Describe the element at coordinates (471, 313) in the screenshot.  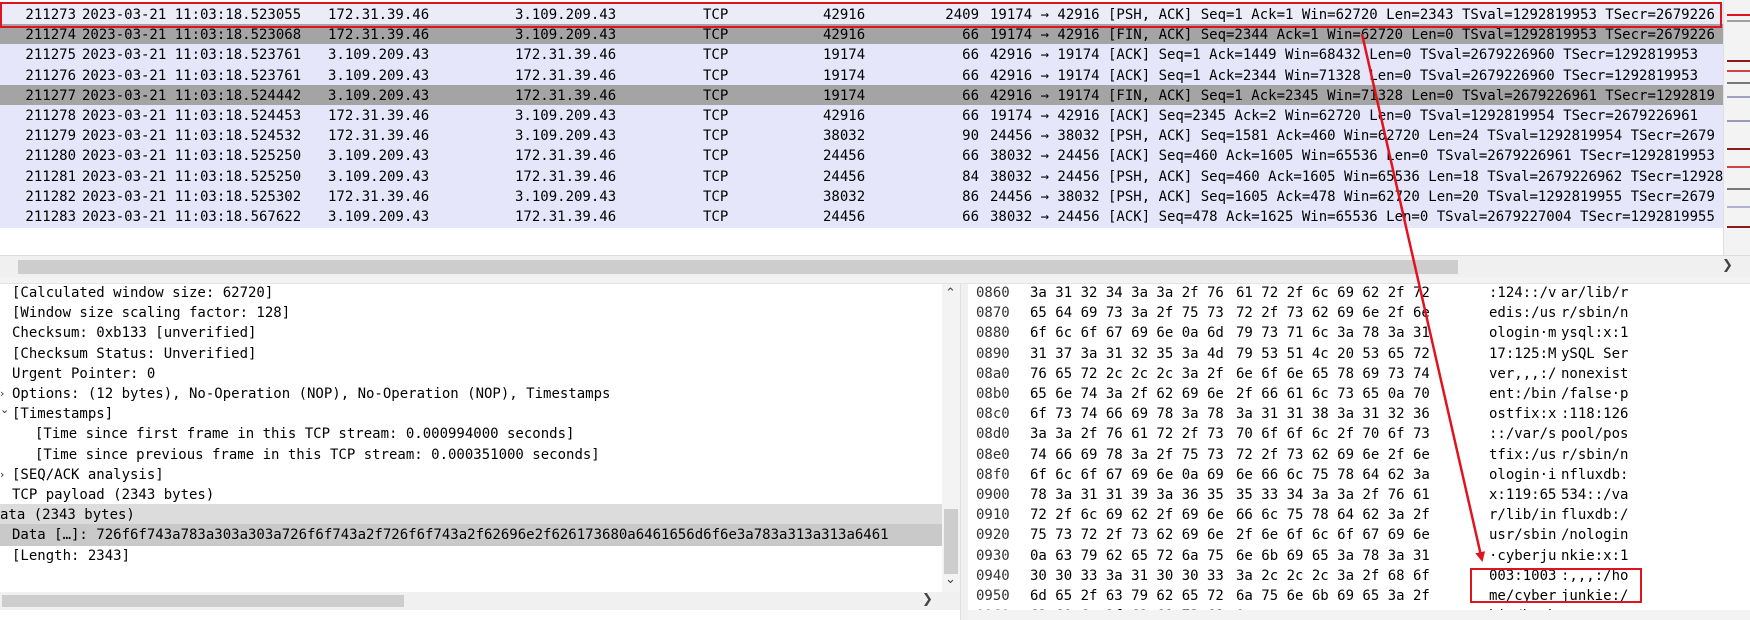
I see `detail-tree-item: [Window size scaling factor: 128]` at that location.